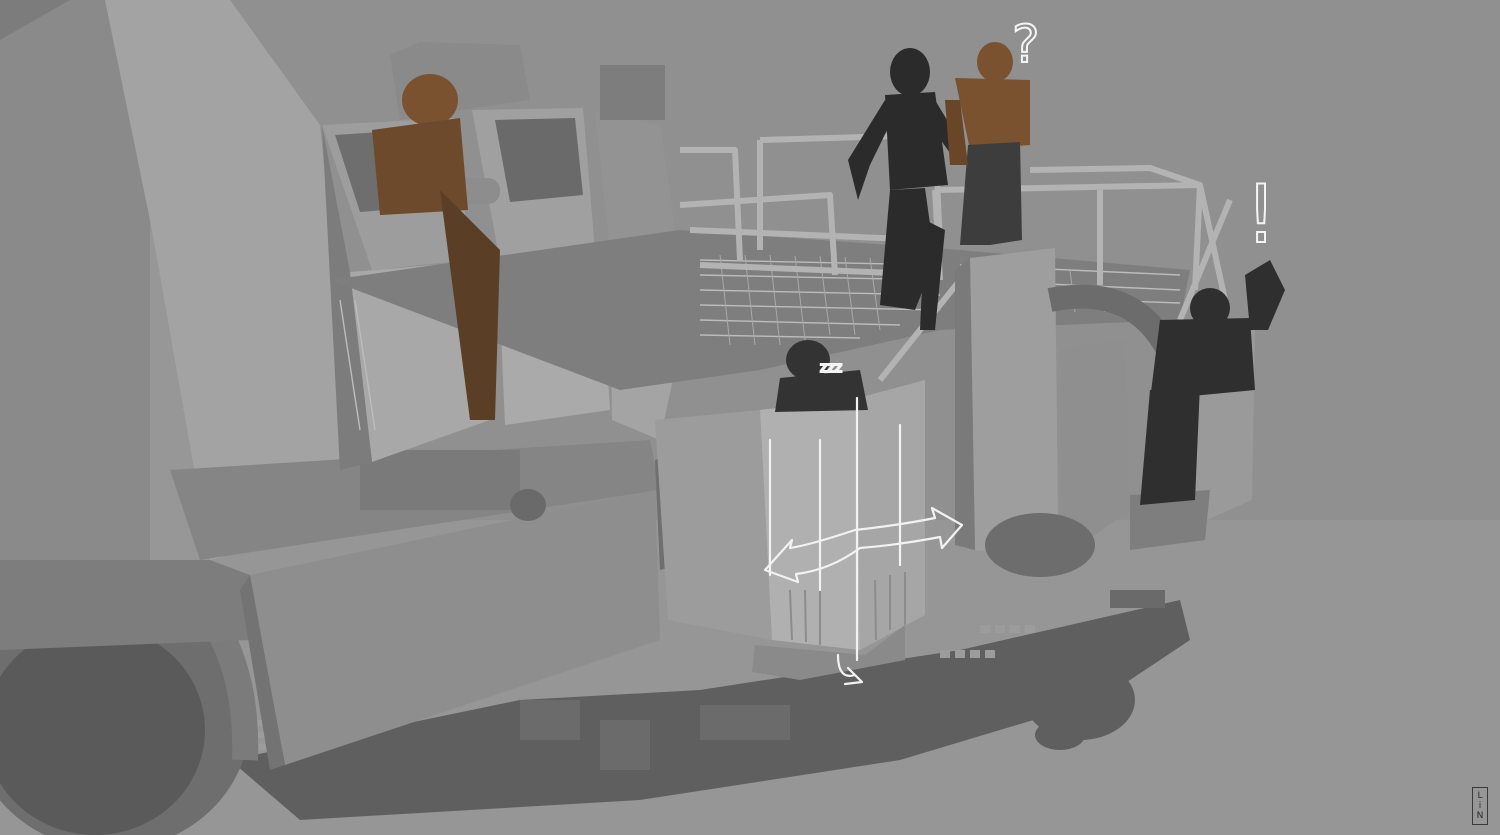 This screenshot has height=835, width=1500. I want to click on signature-letter: i, so click(1480, 806).